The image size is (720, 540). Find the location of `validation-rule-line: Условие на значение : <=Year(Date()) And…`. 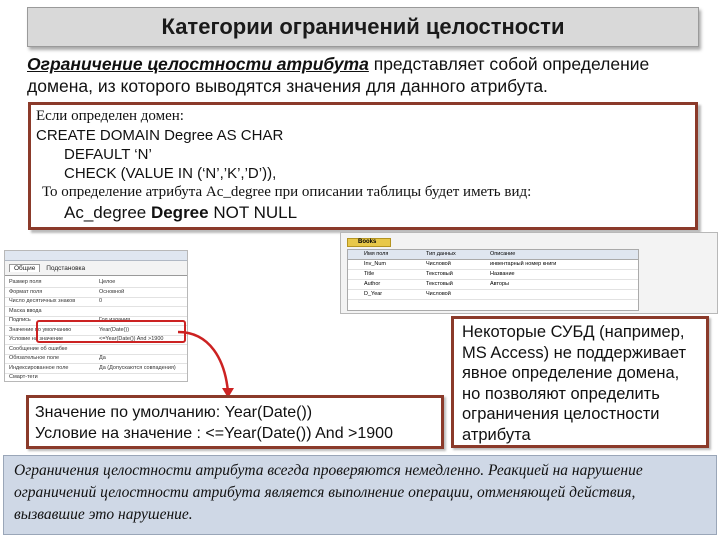

validation-rule-line: Условие на значение : <=Year(Date()) And… is located at coordinates (214, 433).